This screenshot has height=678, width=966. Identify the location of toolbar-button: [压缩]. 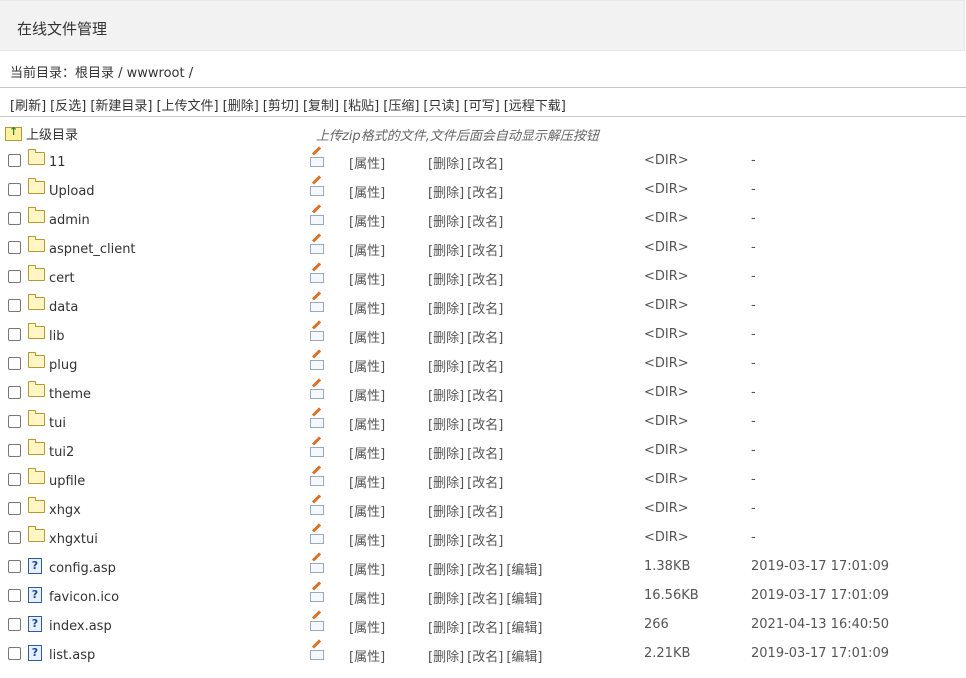
(401, 106).